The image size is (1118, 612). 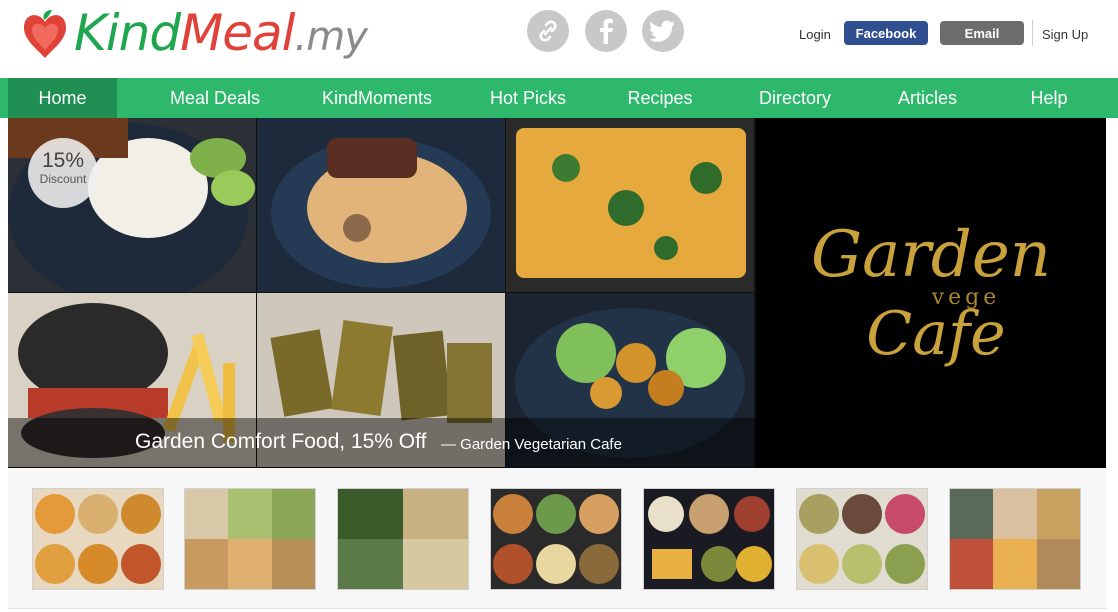 I want to click on deal-title: Garden Comfort Food, 15% Off, so click(x=280, y=442).